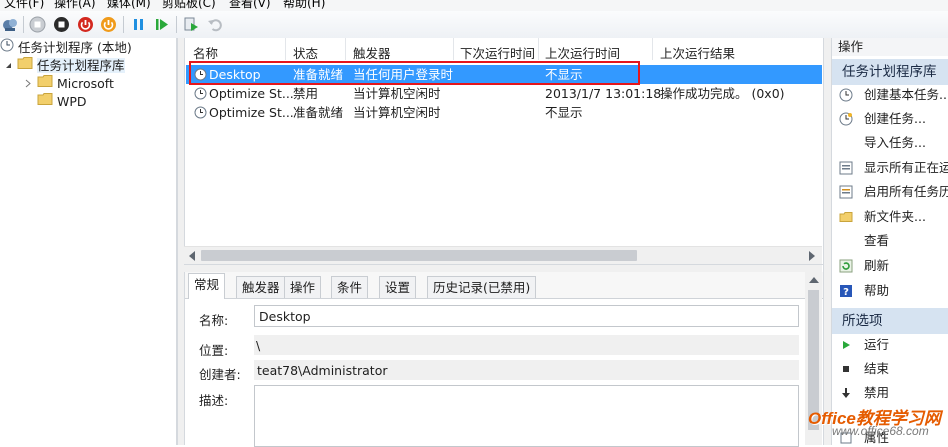 This screenshot has width=948, height=447. I want to click on action-disable: 禁用, so click(890, 393).